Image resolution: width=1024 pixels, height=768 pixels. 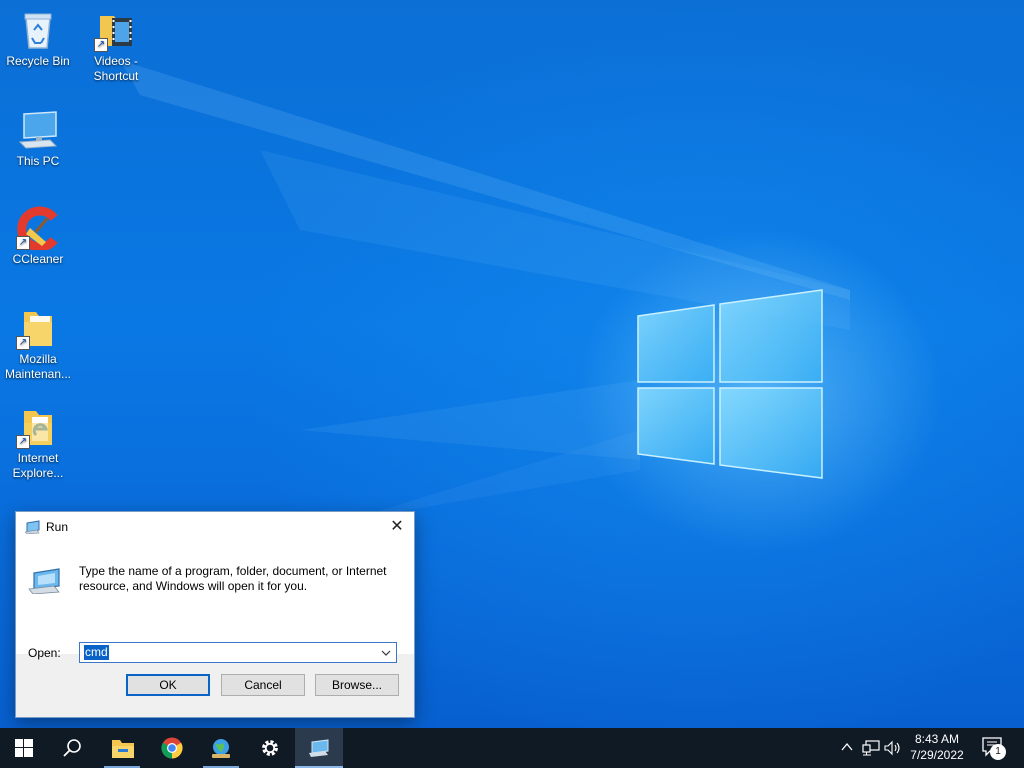 What do you see at coordinates (44, 653) in the screenshot?
I see `open-label: Open:` at bounding box center [44, 653].